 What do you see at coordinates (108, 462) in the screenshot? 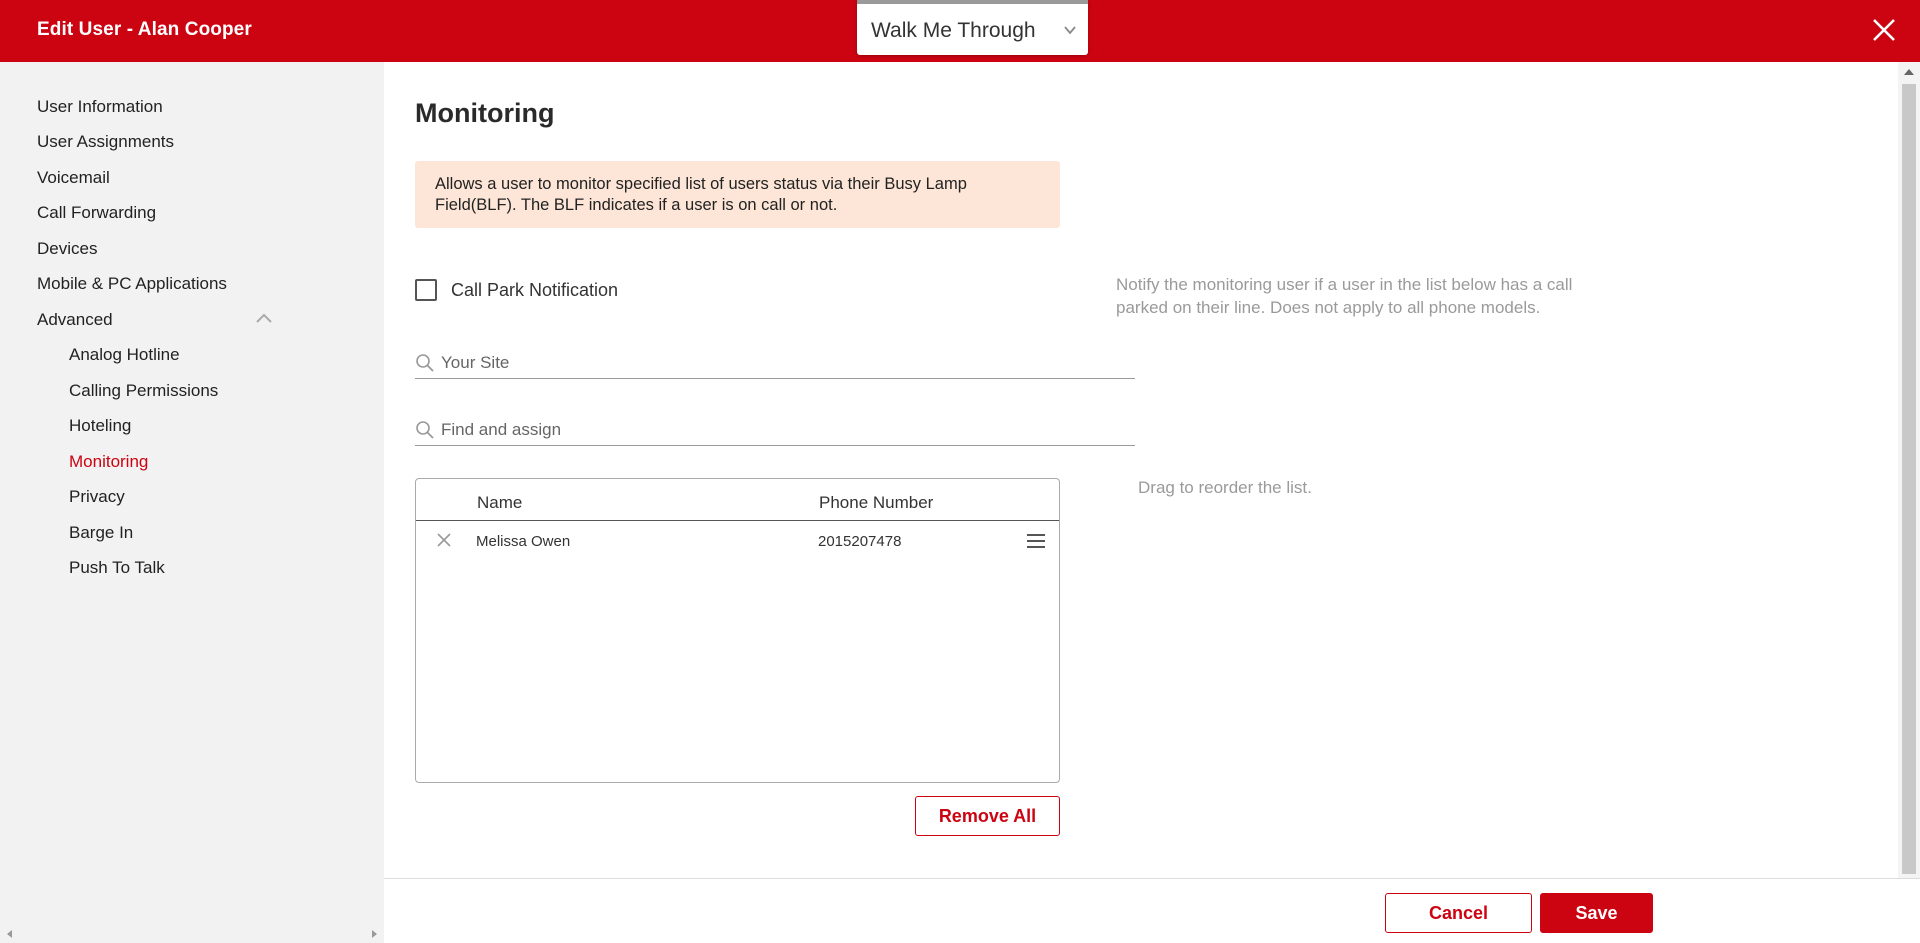
I see `sidebar-item-monitoring: Monitoring` at bounding box center [108, 462].